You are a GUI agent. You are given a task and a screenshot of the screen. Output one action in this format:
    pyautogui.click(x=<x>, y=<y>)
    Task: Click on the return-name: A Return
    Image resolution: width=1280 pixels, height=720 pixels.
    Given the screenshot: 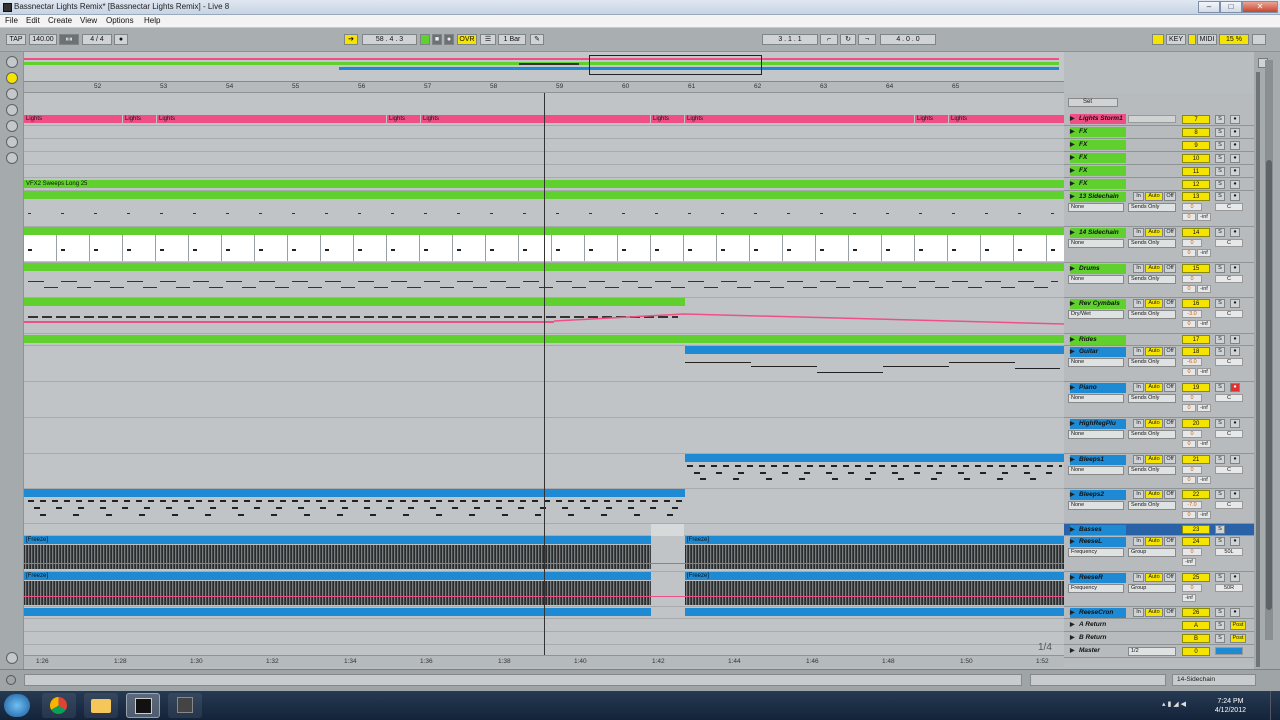 What is the action you would take?
    pyautogui.click(x=1098, y=625)
    